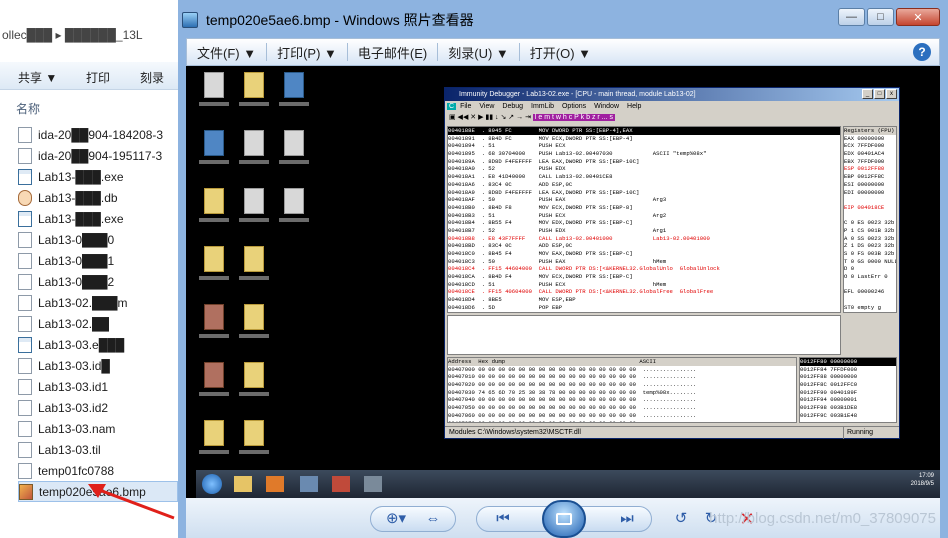 The height and width of the screenshot is (538, 948). I want to click on file-name: Lab13-0███2, so click(76, 281).